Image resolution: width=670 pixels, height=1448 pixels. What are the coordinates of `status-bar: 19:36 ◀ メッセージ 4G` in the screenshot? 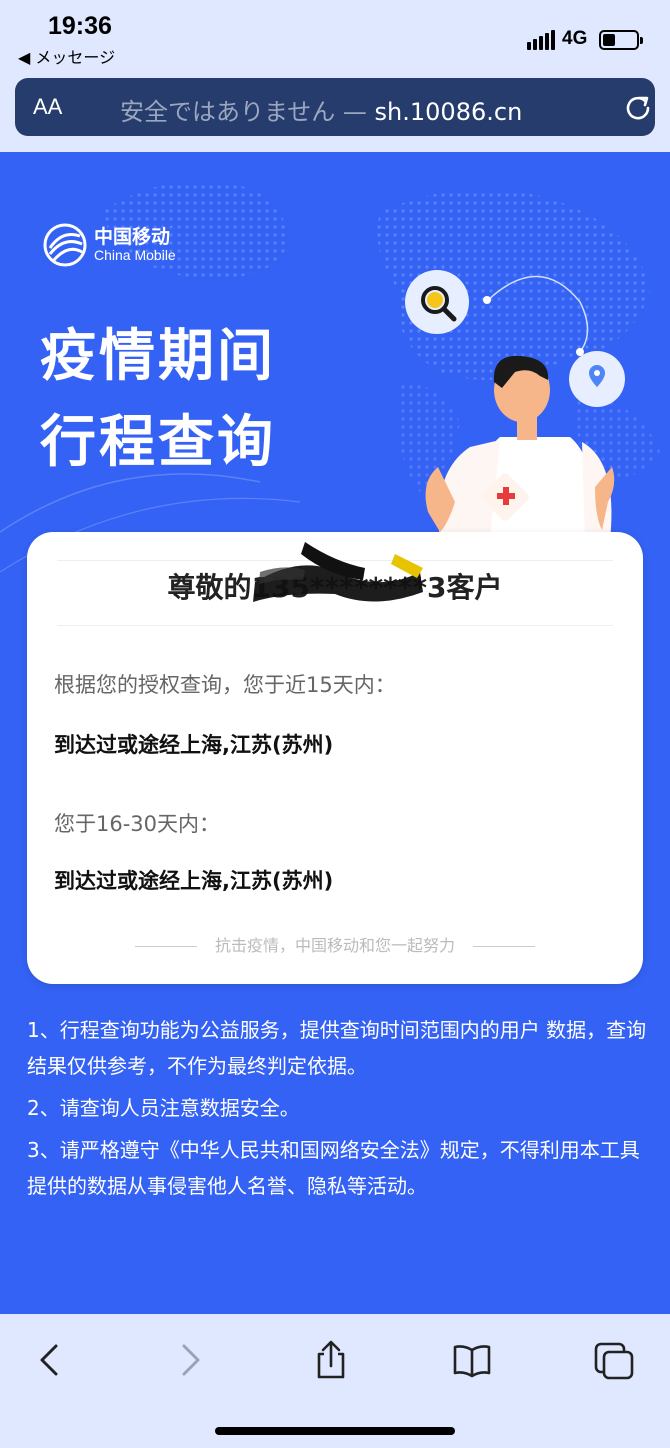 It's located at (335, 35).